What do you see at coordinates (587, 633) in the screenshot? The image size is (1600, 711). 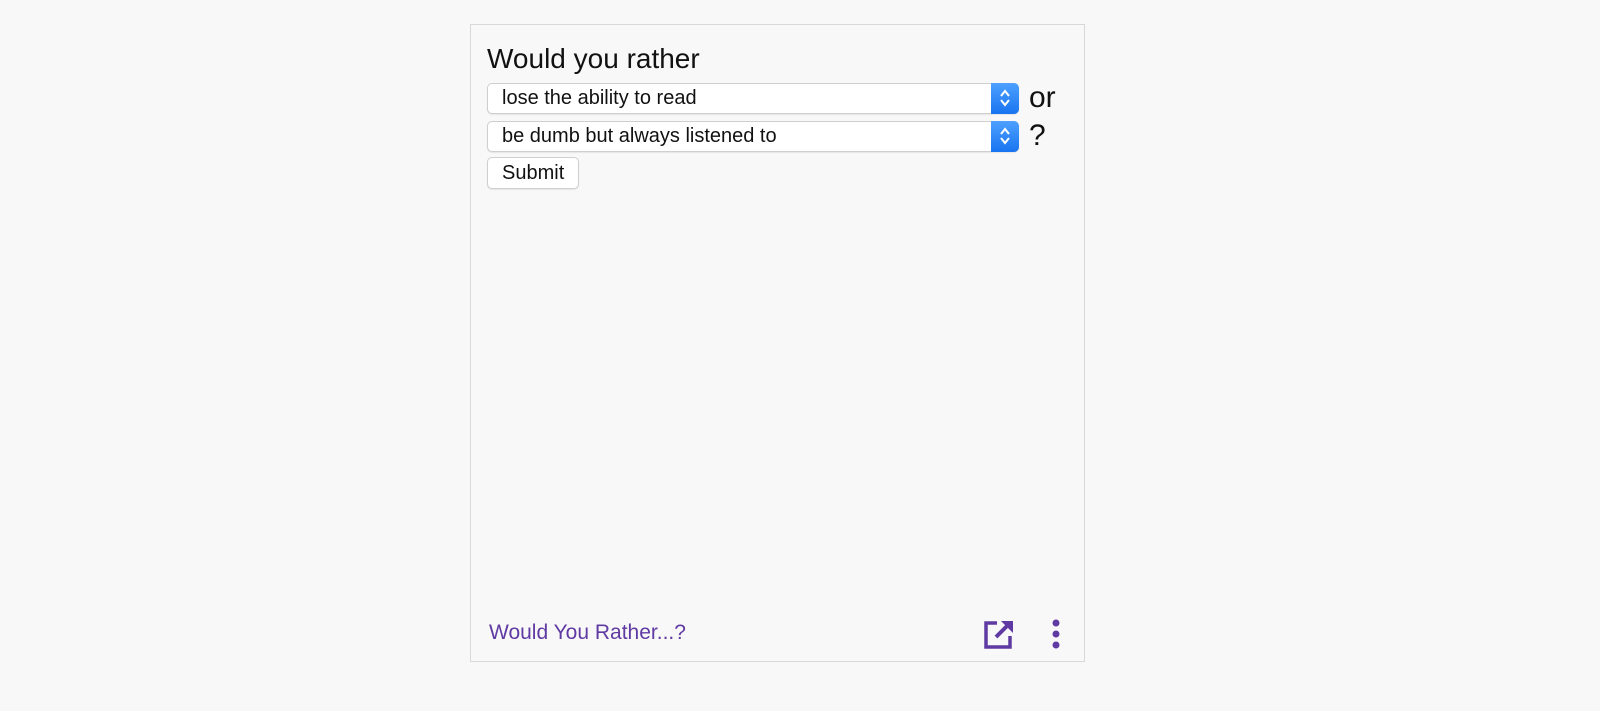 I see `footer-app-link: Would You Rather...?` at bounding box center [587, 633].